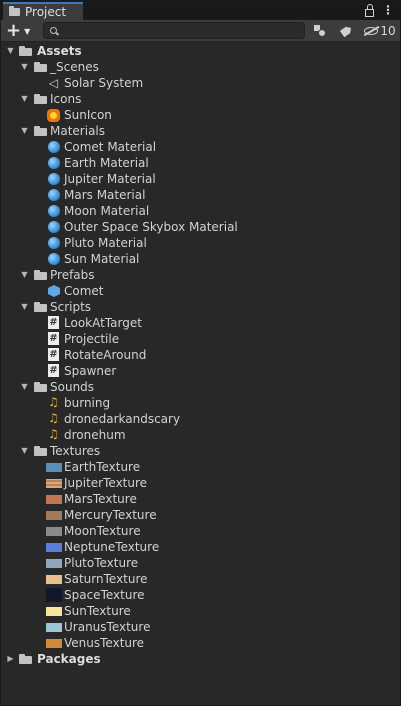  What do you see at coordinates (90, 371) in the screenshot?
I see `tree-label: Spawner` at bounding box center [90, 371].